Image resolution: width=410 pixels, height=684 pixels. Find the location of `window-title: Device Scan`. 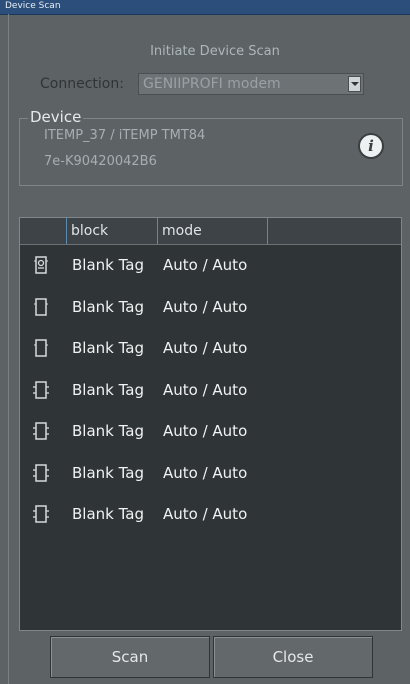

window-title: Device Scan is located at coordinates (33, 6).